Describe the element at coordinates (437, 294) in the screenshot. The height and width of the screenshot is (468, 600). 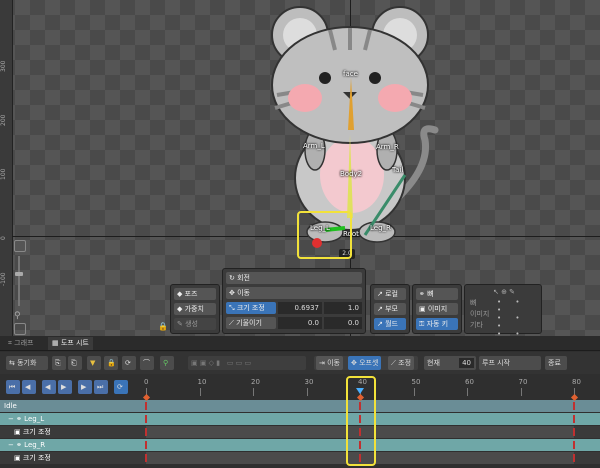
I see `bones-toggle: ⚭ 뼈` at that location.